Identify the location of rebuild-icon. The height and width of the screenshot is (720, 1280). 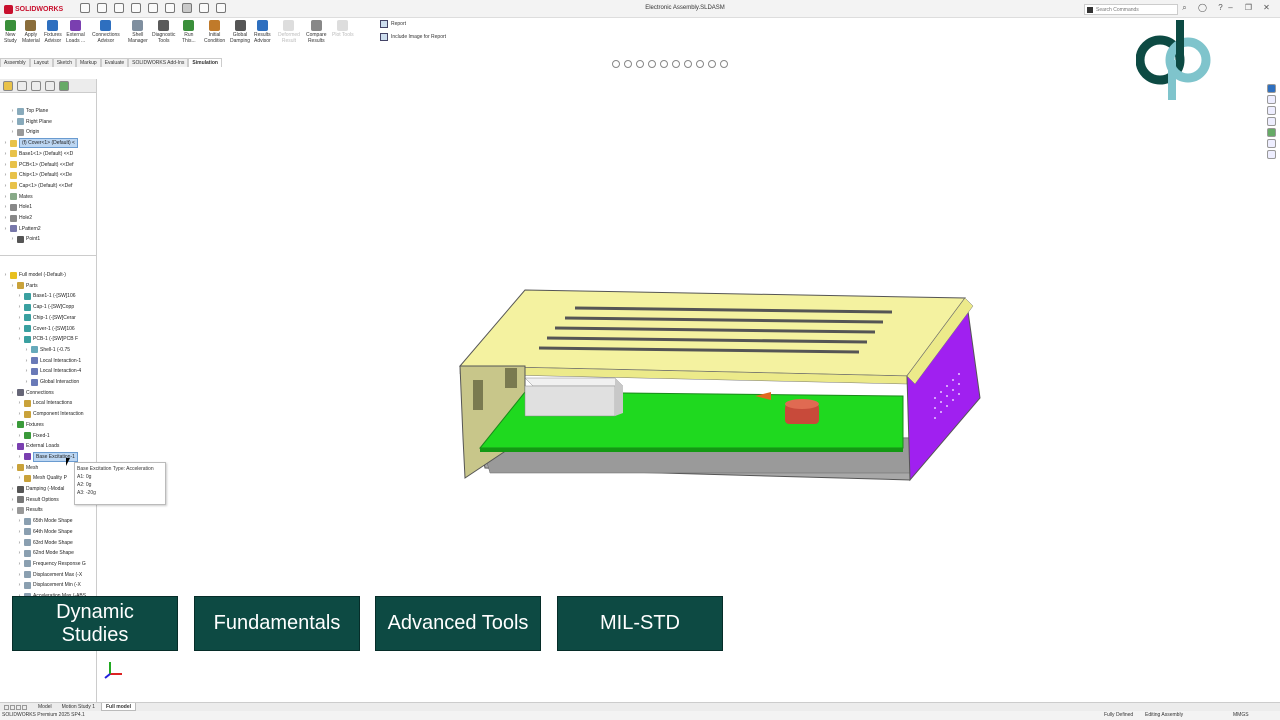
(204, 8).